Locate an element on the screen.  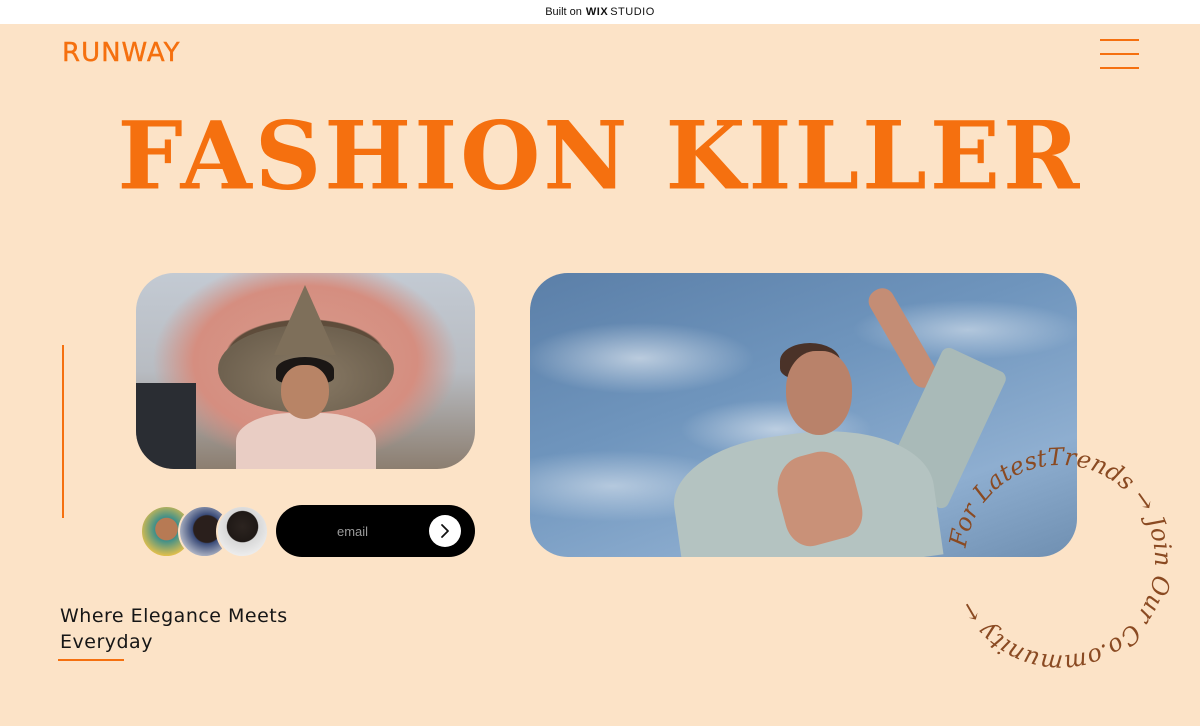
tagline-line-1: Where Elegance Meets is located at coordinates (174, 616).